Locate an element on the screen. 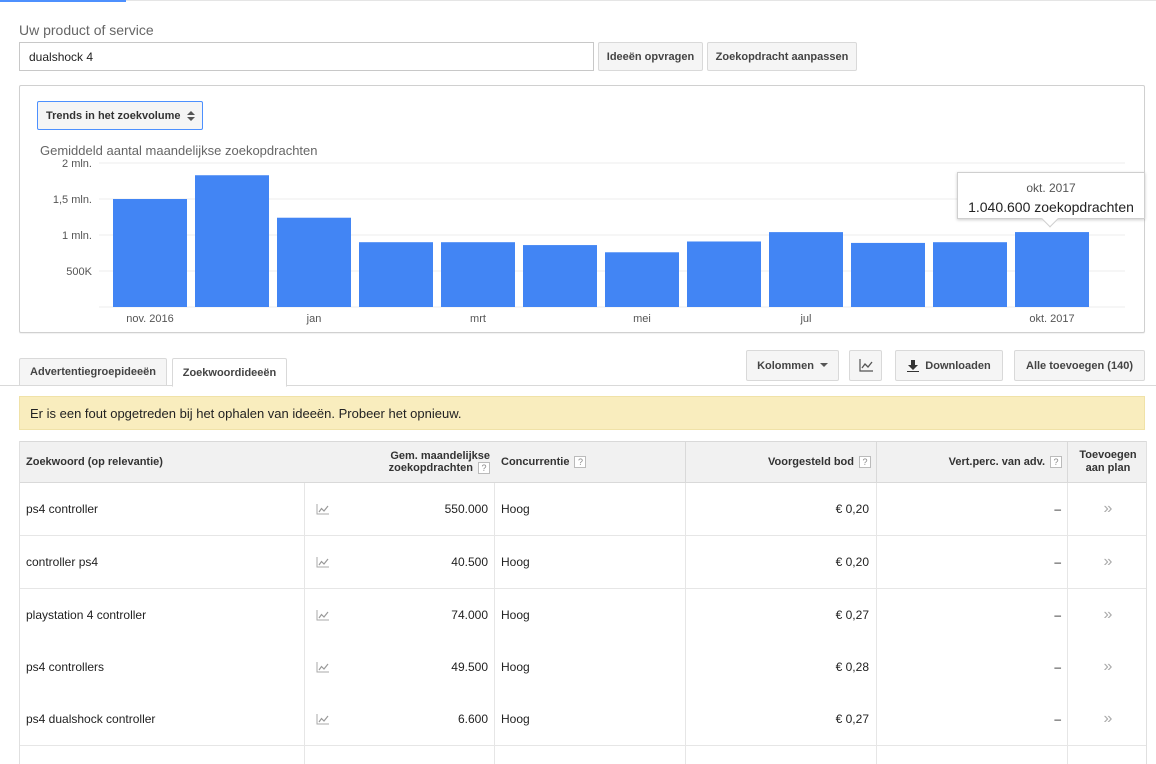 Image resolution: width=1156 pixels, height=764 pixels. tab-adgroup-ideas: Advertentiegroepideeën is located at coordinates (93, 372).